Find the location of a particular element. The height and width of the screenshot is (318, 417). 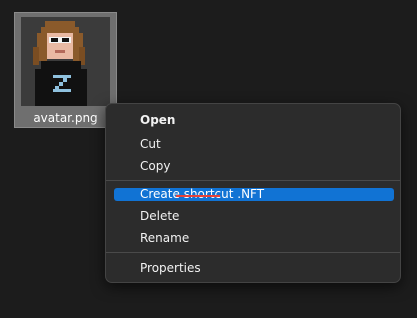

menu-item-create-shortcut: Create shortcut .NFT is located at coordinates (254, 194).